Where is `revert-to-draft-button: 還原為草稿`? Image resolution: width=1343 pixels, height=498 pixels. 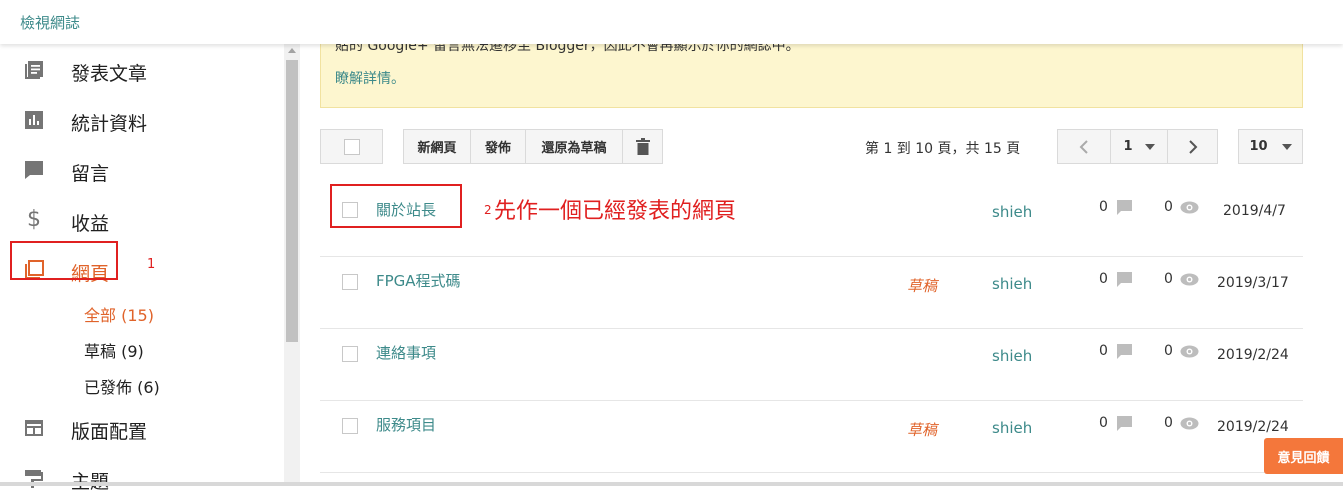 revert-to-draft-button: 還原為草稿 is located at coordinates (574, 146).